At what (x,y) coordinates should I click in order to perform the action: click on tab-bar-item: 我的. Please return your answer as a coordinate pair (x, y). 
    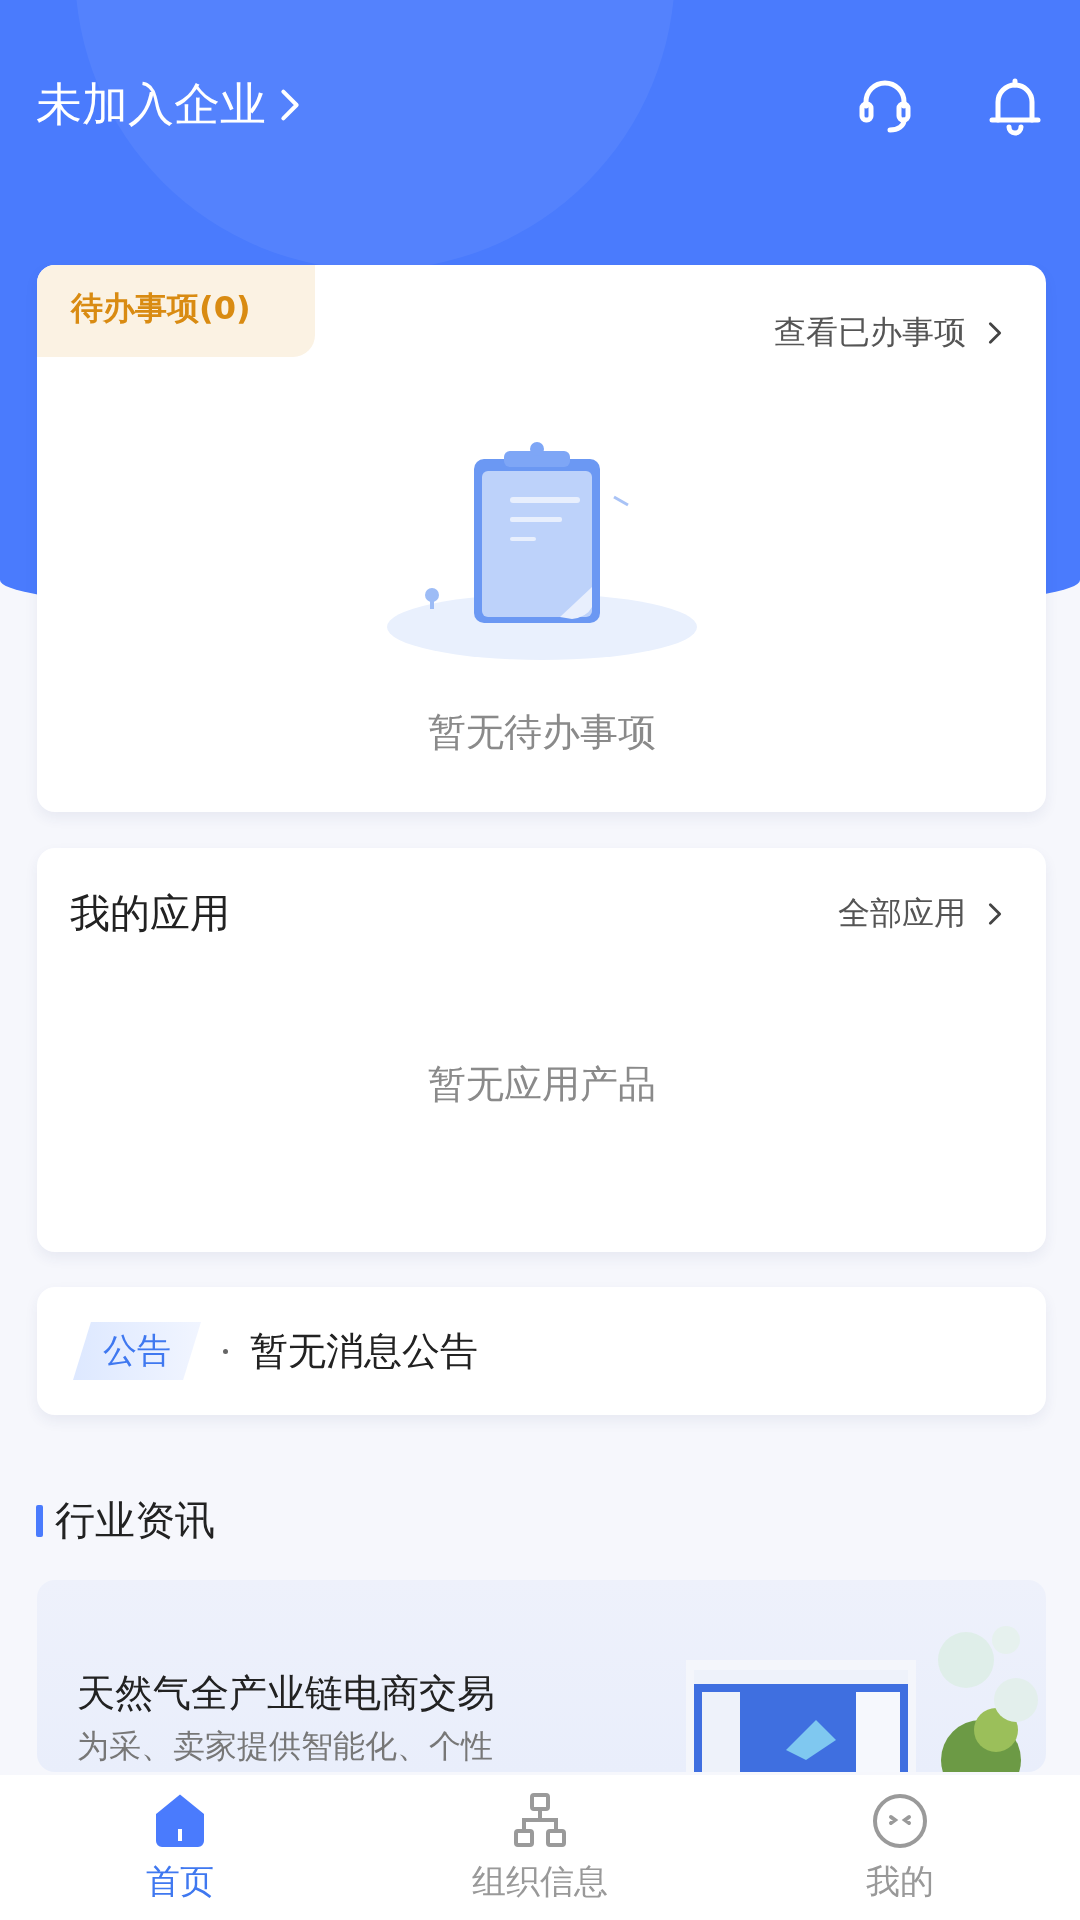
    Looking at the image, I should click on (900, 1847).